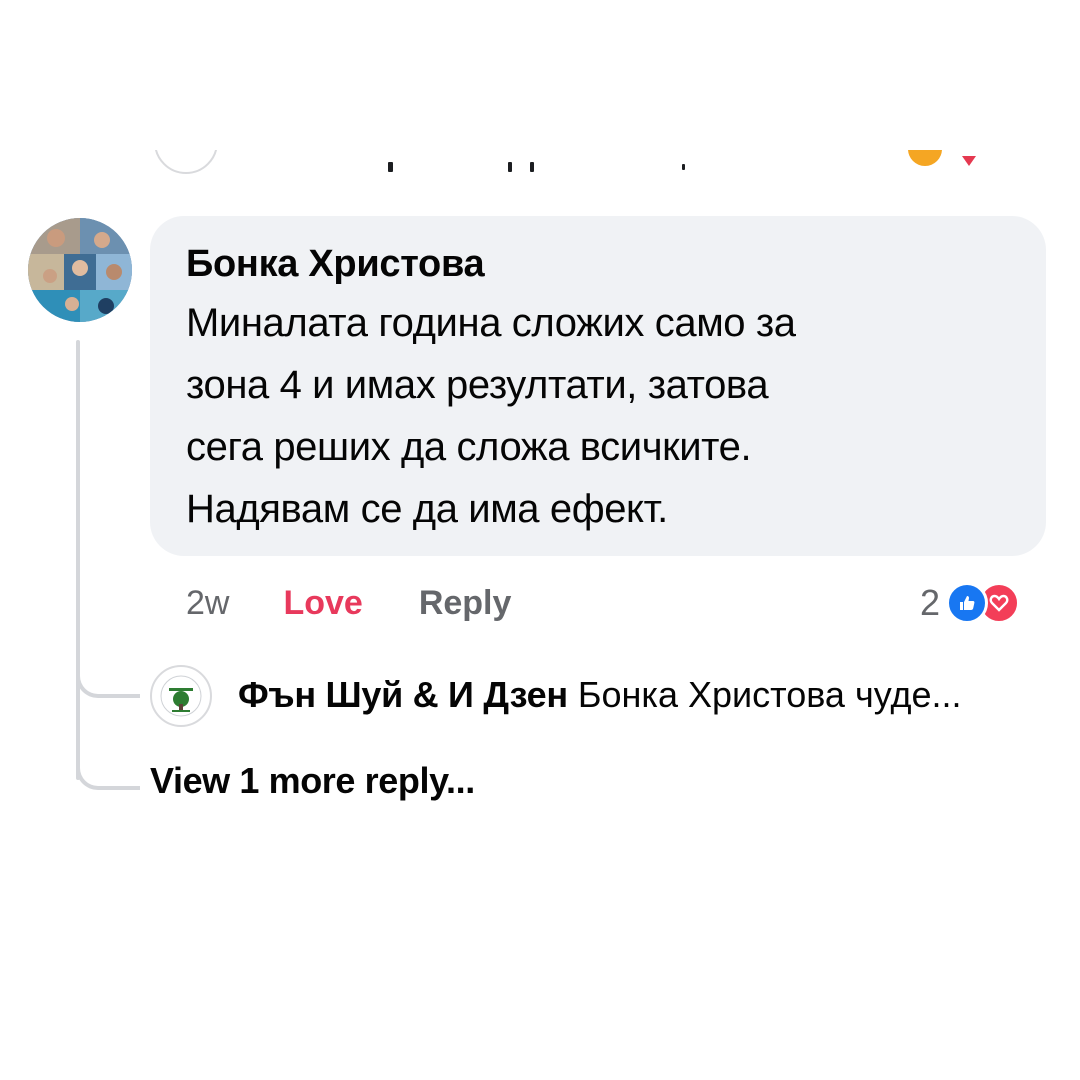 The height and width of the screenshot is (1080, 1080). What do you see at coordinates (78, 560) in the screenshot?
I see `thread-line` at bounding box center [78, 560].